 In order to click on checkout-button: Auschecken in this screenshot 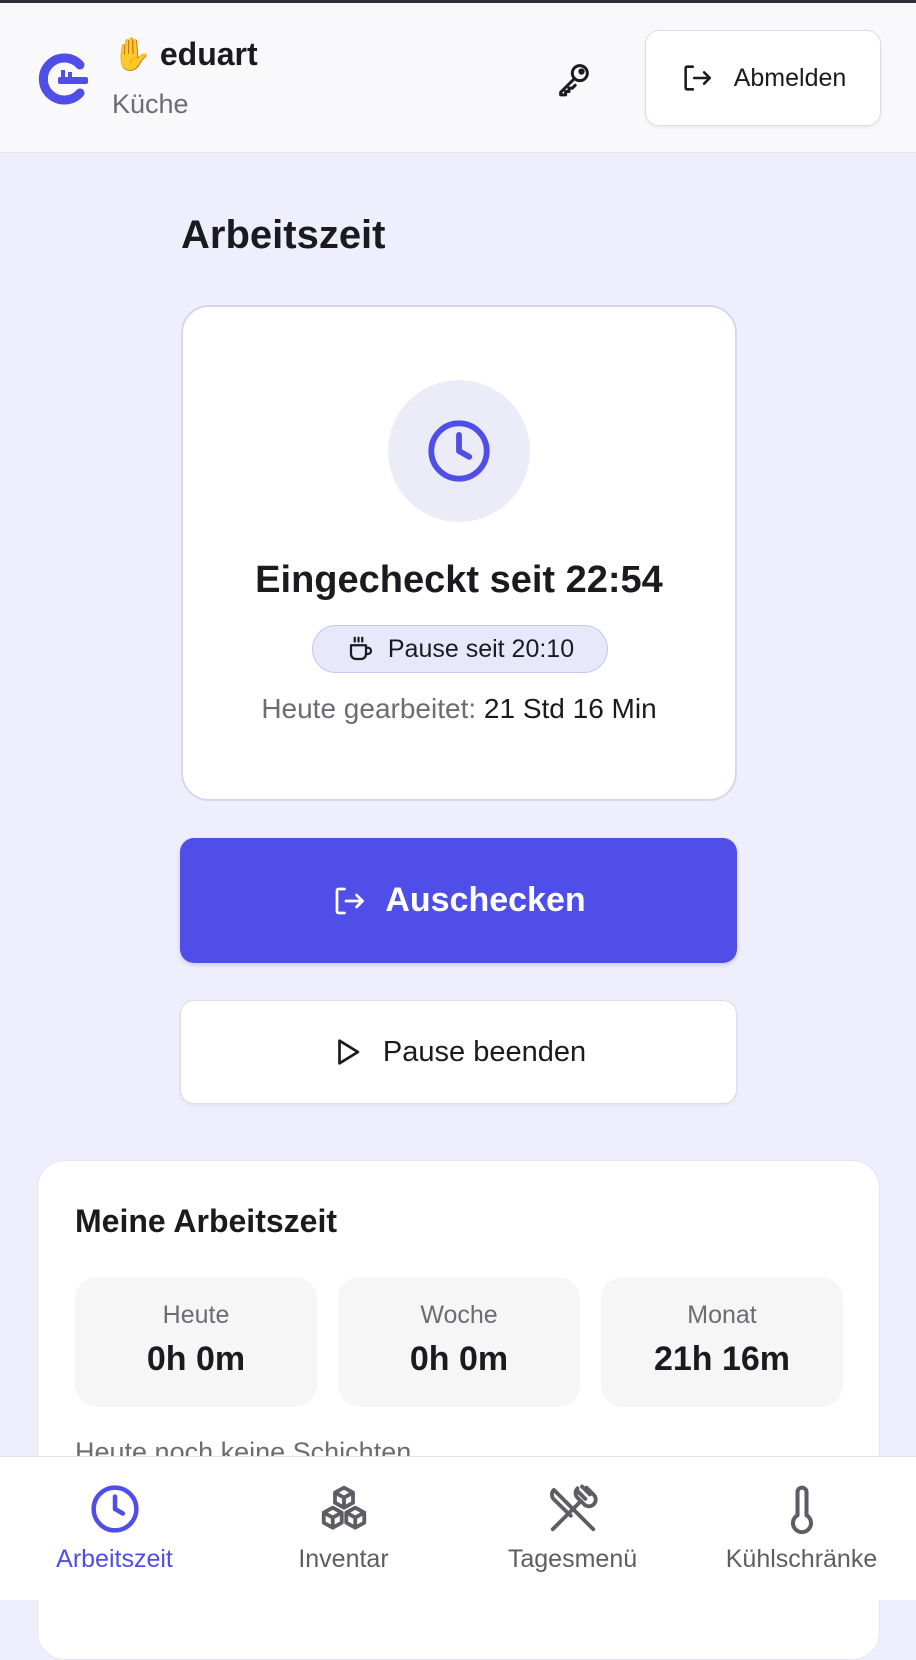, I will do `click(458, 900)`.